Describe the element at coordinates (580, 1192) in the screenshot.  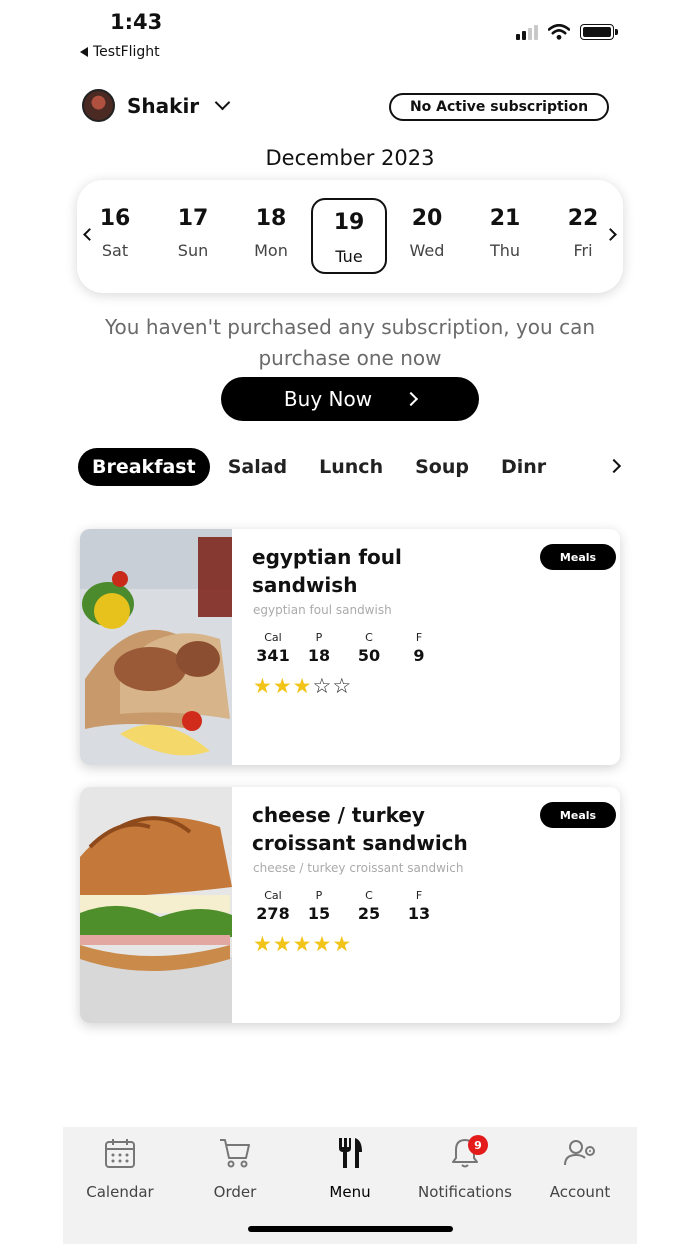
I see `tab-label: Account` at that location.